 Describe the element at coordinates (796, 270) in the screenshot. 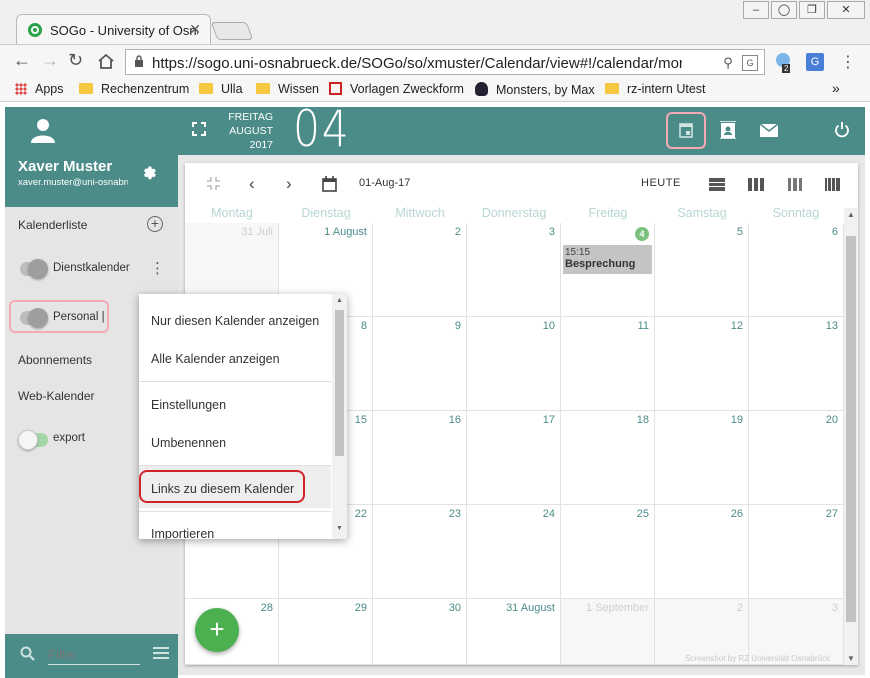

I see `day-cell: 6` at that location.